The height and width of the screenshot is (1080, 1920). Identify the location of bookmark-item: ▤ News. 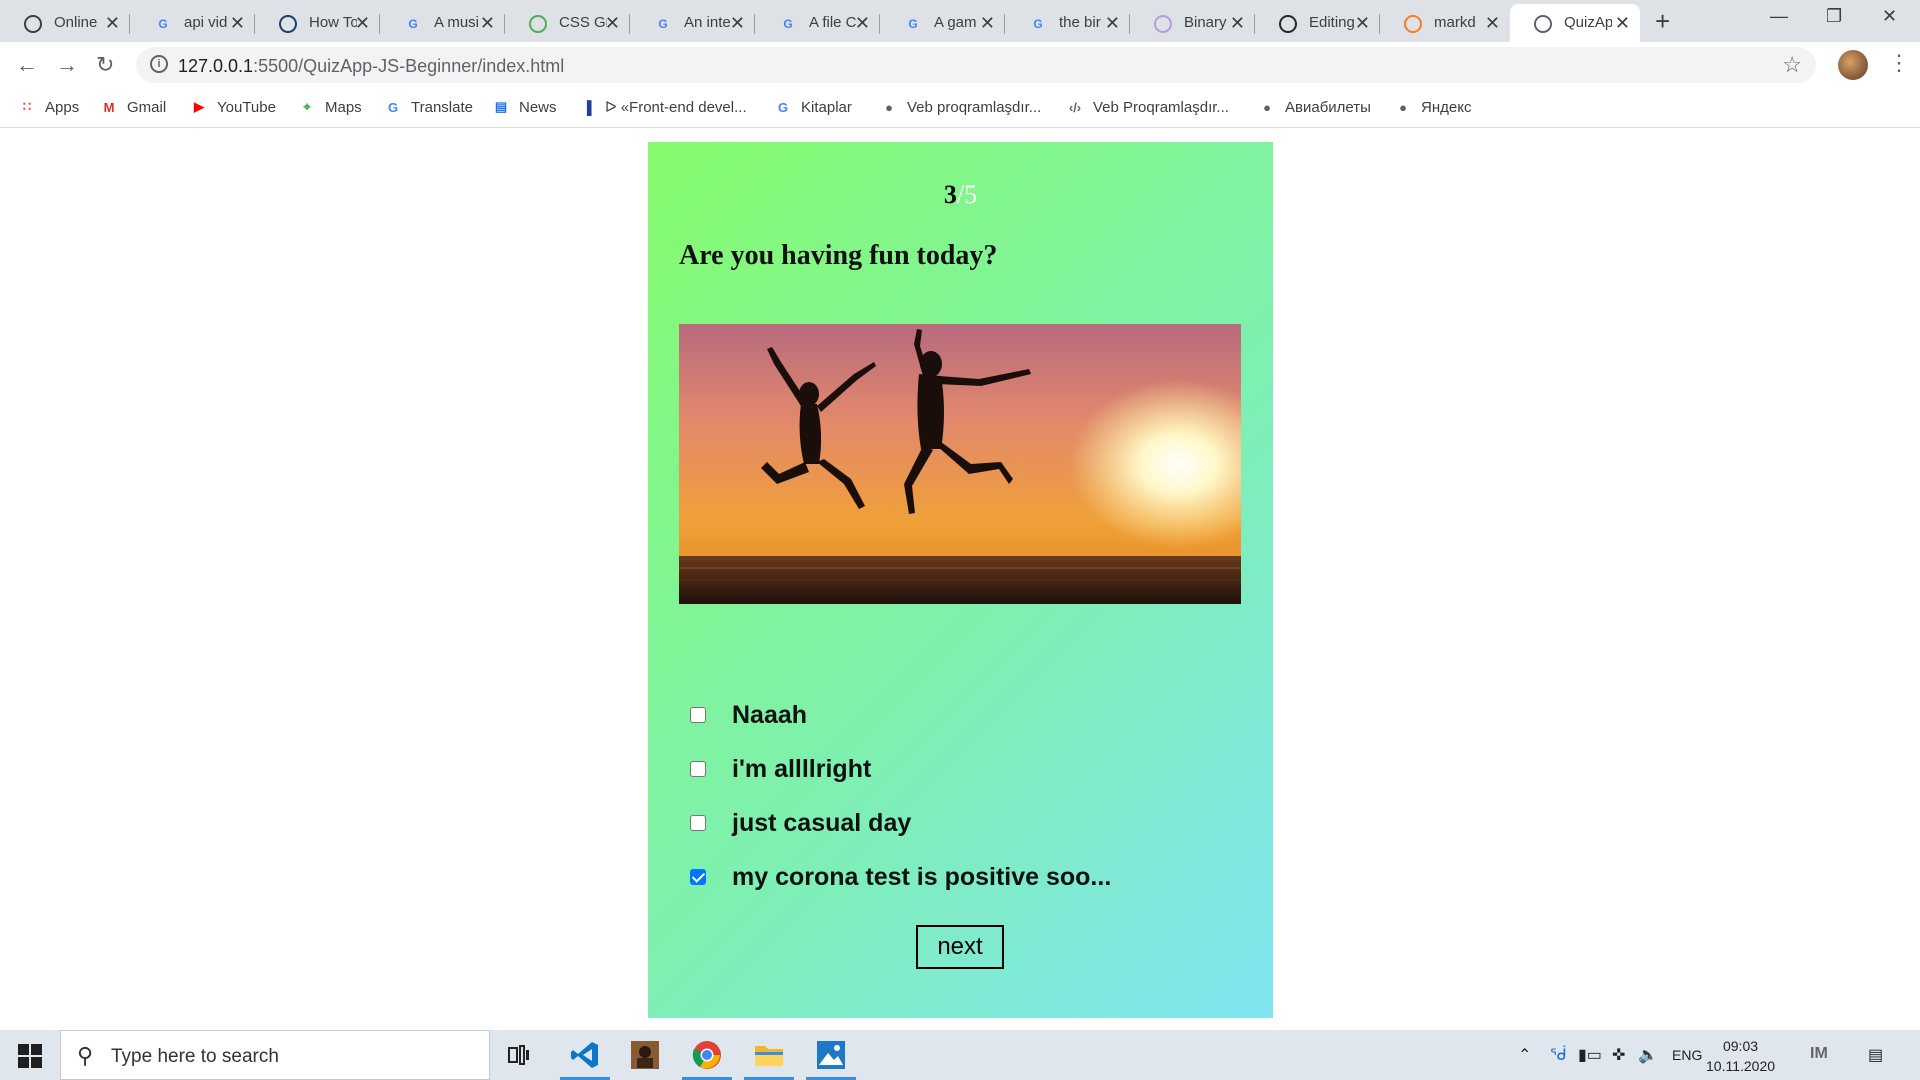
(524, 107).